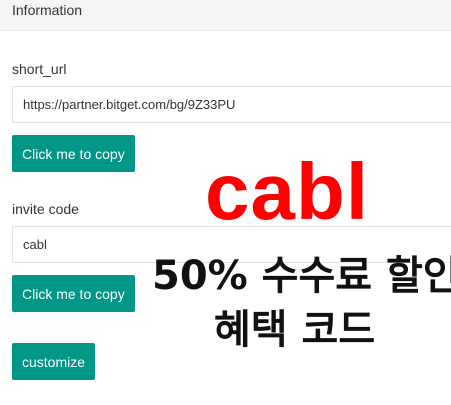 The width and height of the screenshot is (451, 405). Describe the element at coordinates (225, 15) in the screenshot. I see `panel-header: Information` at that location.